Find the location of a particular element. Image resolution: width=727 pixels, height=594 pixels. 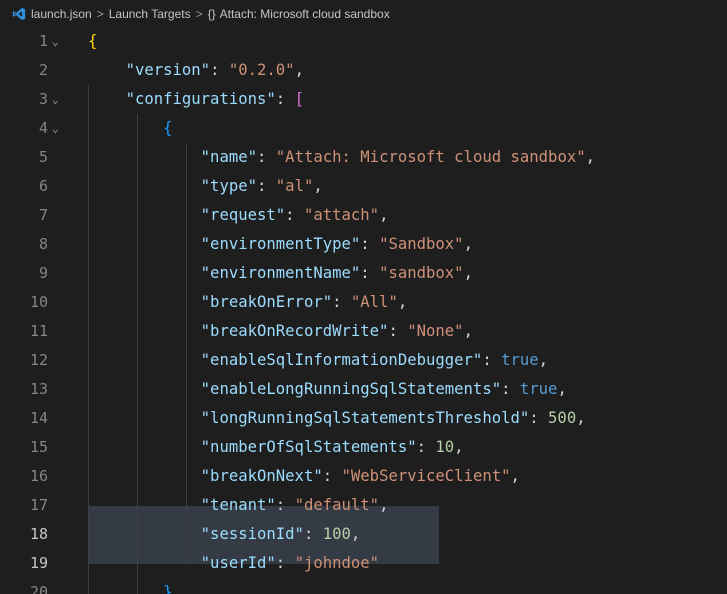

code-token: "name" is located at coordinates (229, 157).